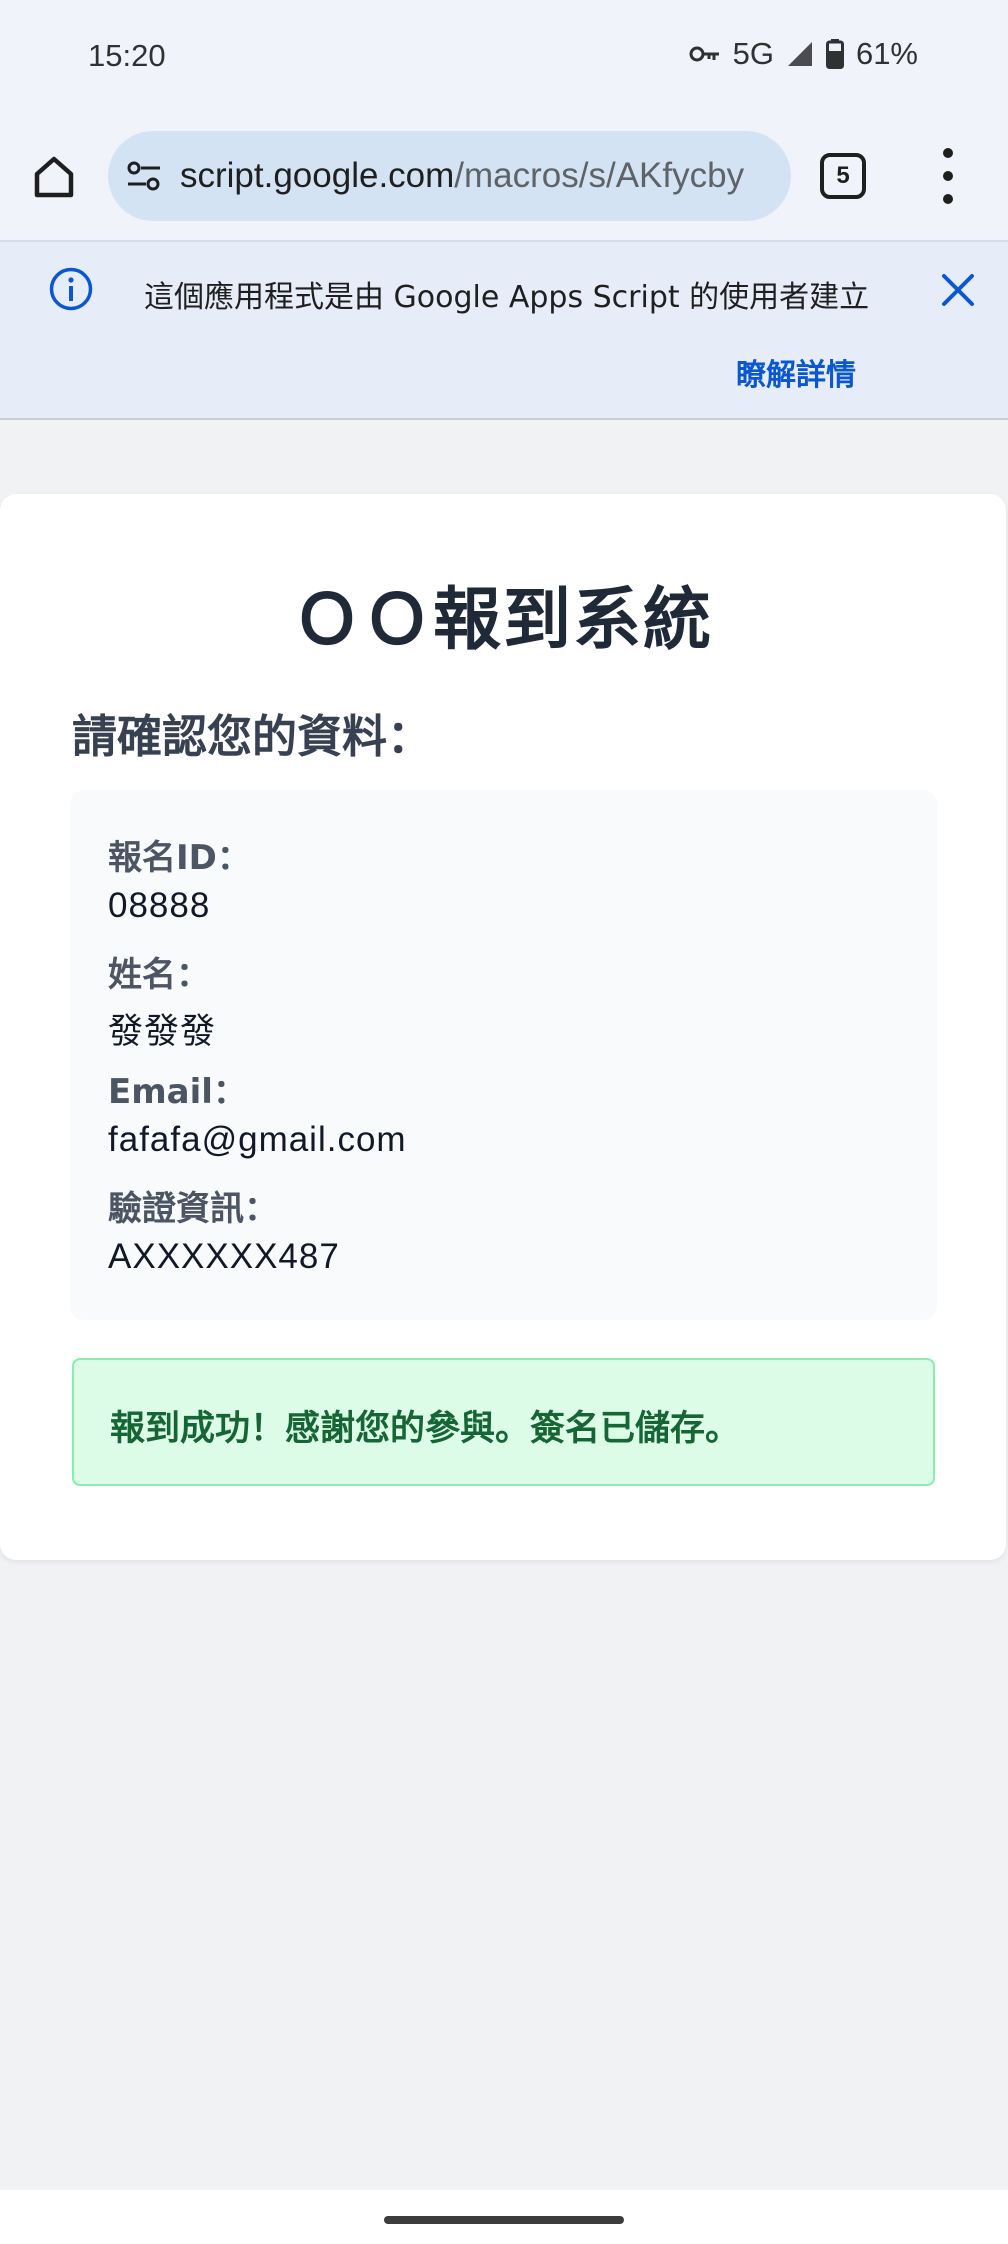 This screenshot has height=2244, width=1008. Describe the element at coordinates (193, 1209) in the screenshot. I see `verification-label: 驗證資訊：` at that location.